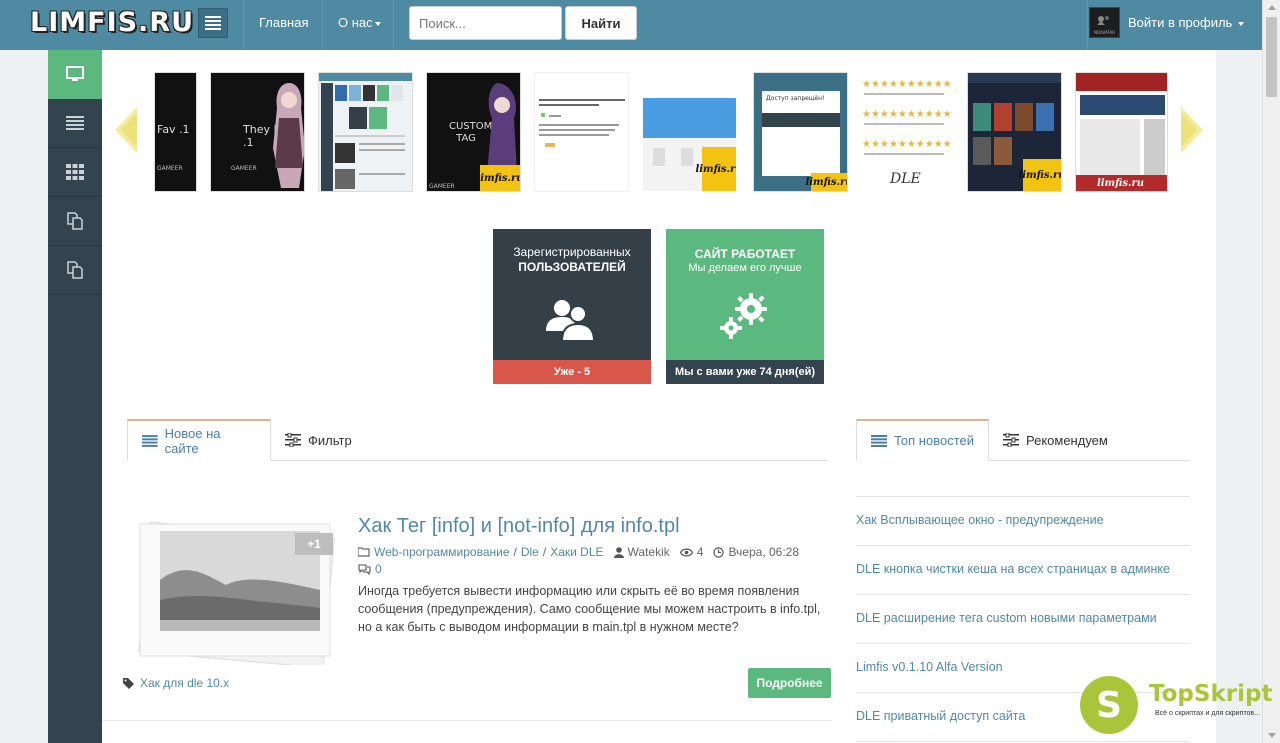  I want to click on article-comments: 0, so click(370, 569).